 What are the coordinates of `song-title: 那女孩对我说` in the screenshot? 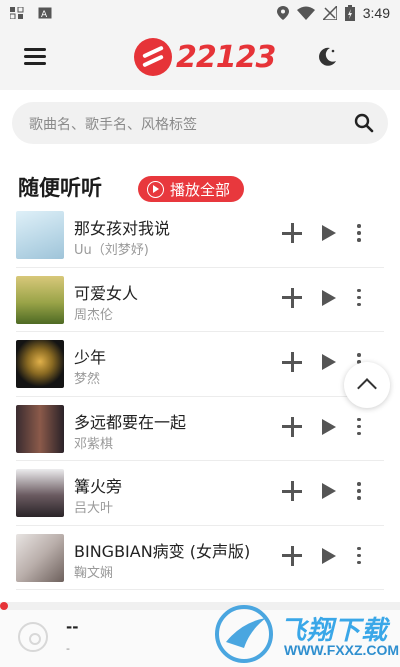 It's located at (122, 228).